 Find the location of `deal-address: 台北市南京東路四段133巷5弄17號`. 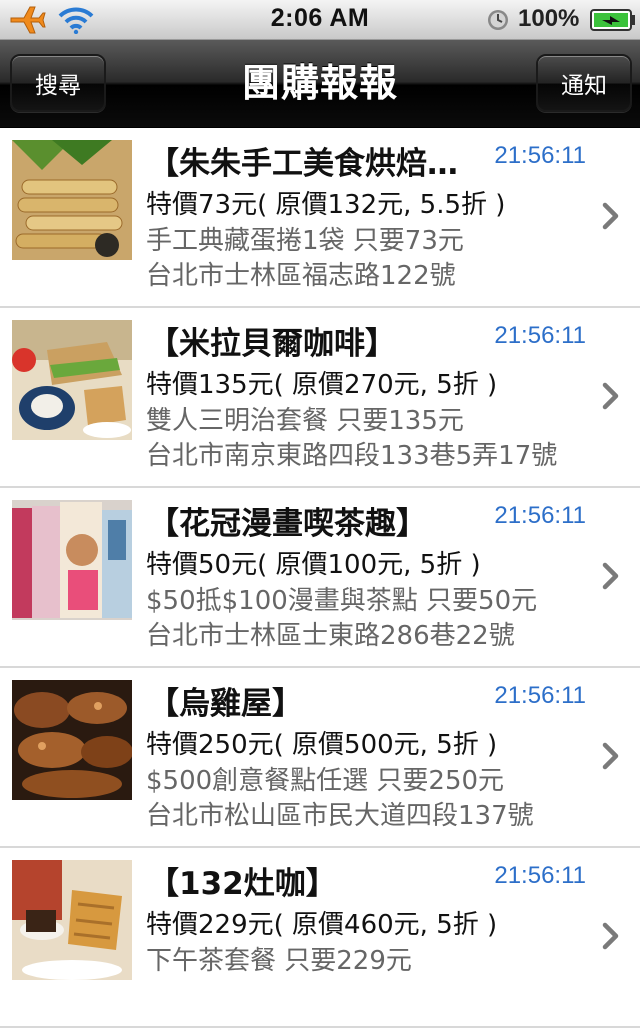

deal-address: 台北市南京東路四段133巷5弄17號 is located at coordinates (352, 456).